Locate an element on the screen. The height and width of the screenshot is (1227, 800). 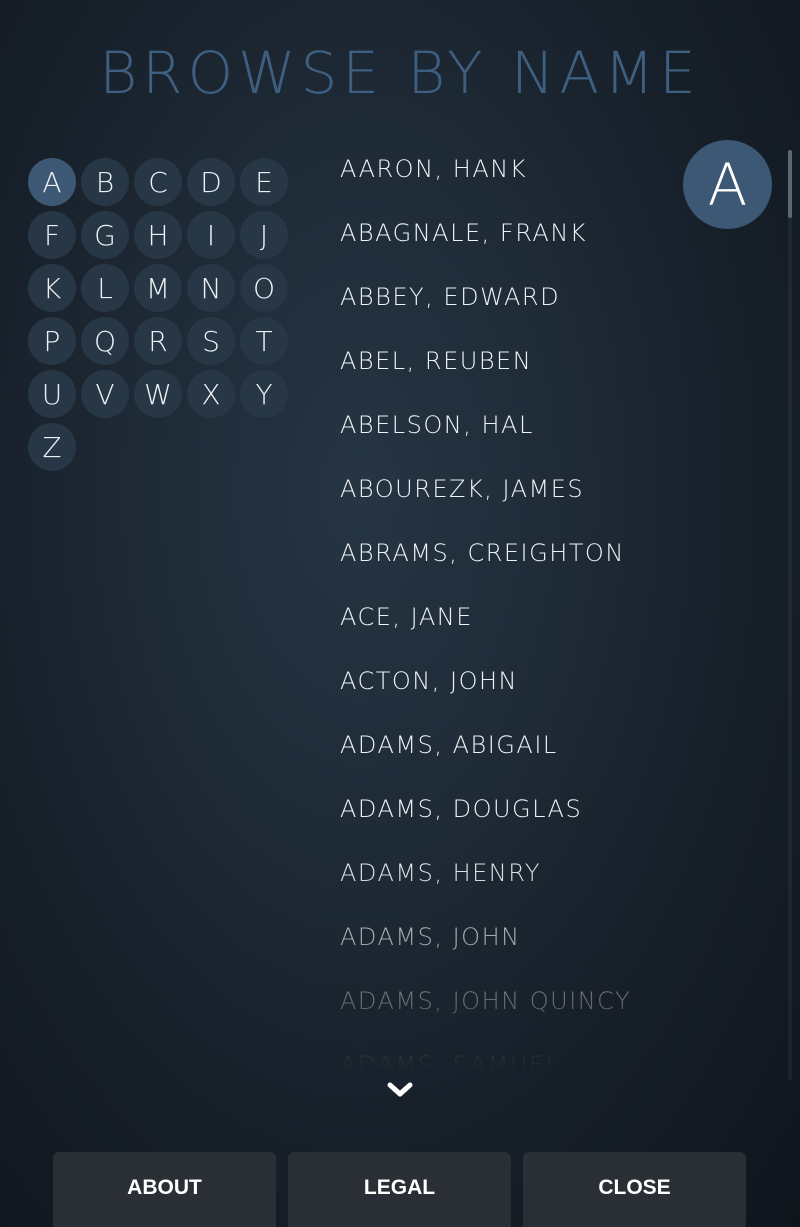
letter-button-y: Y is located at coordinates (264, 394).